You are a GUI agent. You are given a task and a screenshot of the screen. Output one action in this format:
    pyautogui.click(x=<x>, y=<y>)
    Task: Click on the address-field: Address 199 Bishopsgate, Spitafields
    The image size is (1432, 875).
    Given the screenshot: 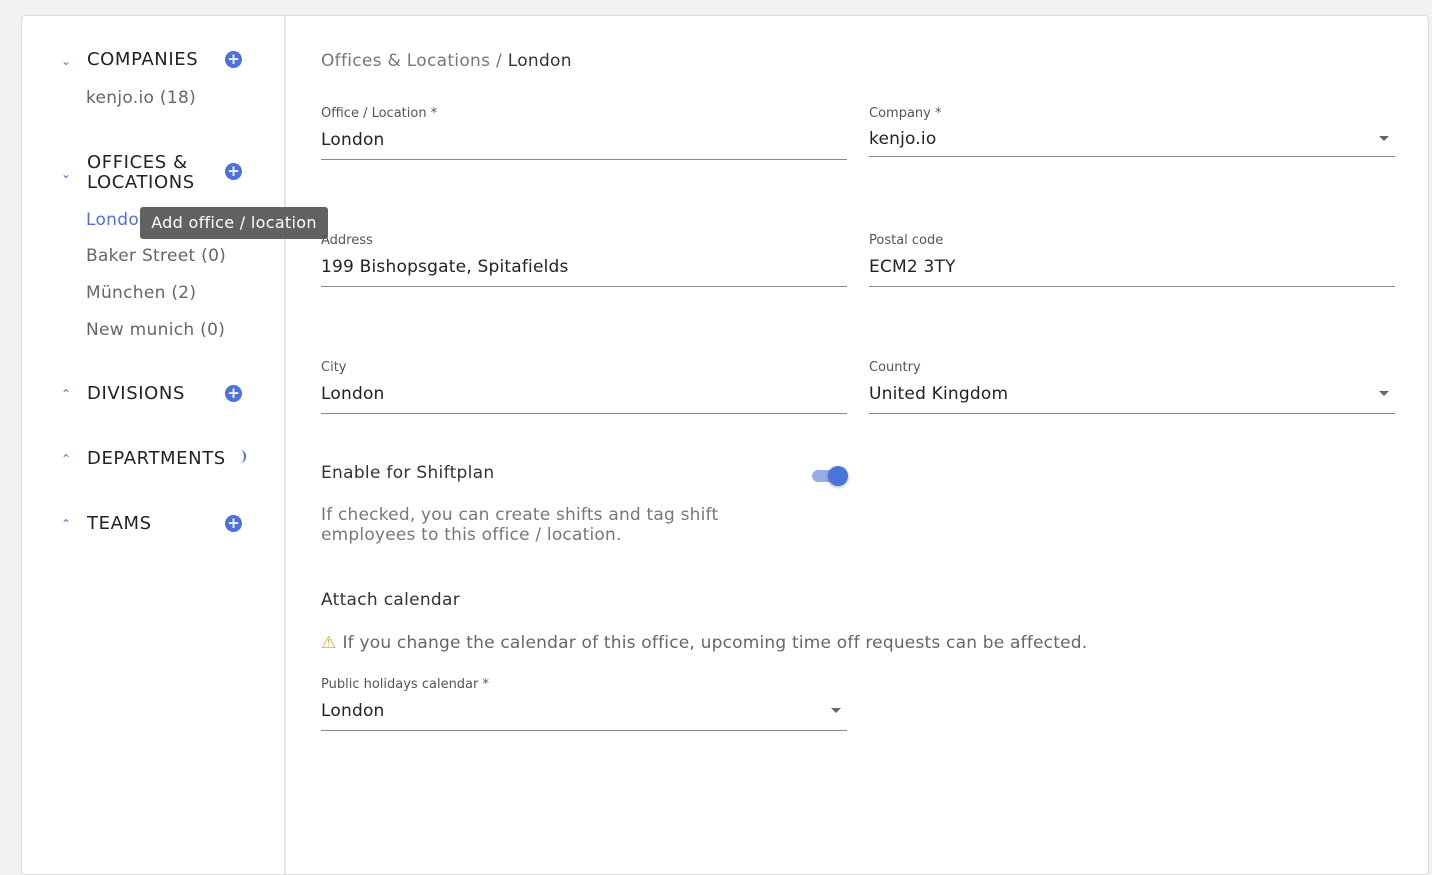 What is the action you would take?
    pyautogui.click(x=584, y=260)
    